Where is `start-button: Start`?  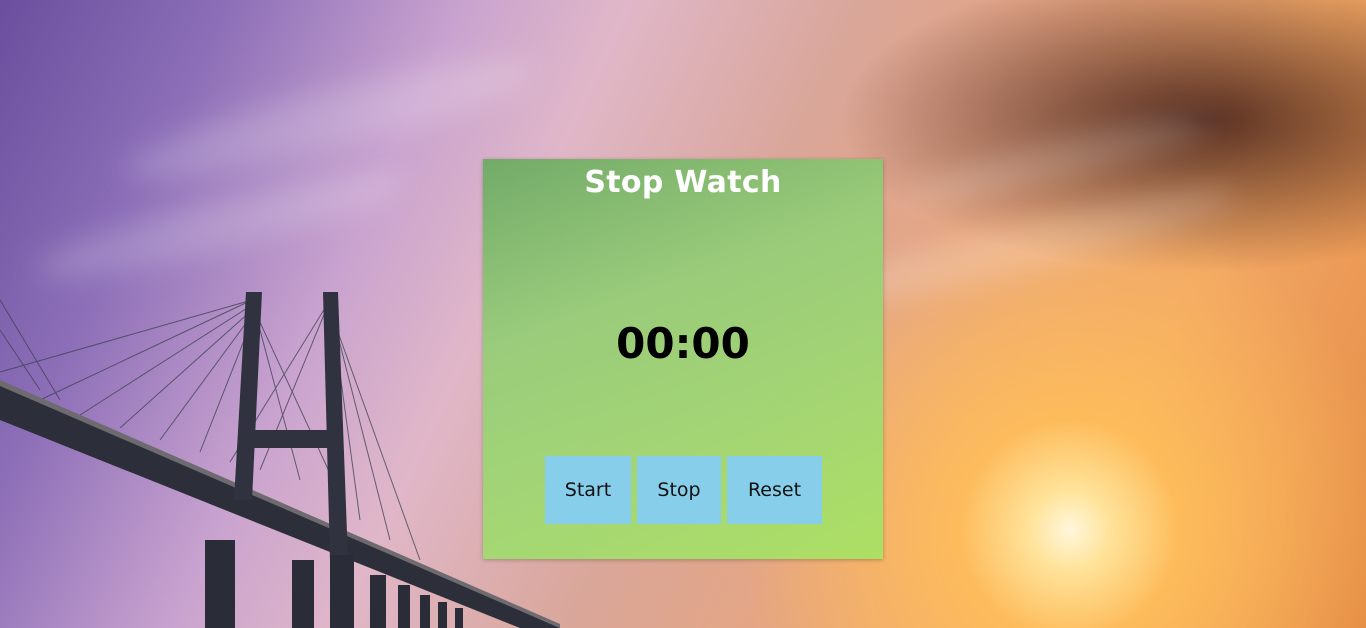 start-button: Start is located at coordinates (588, 490).